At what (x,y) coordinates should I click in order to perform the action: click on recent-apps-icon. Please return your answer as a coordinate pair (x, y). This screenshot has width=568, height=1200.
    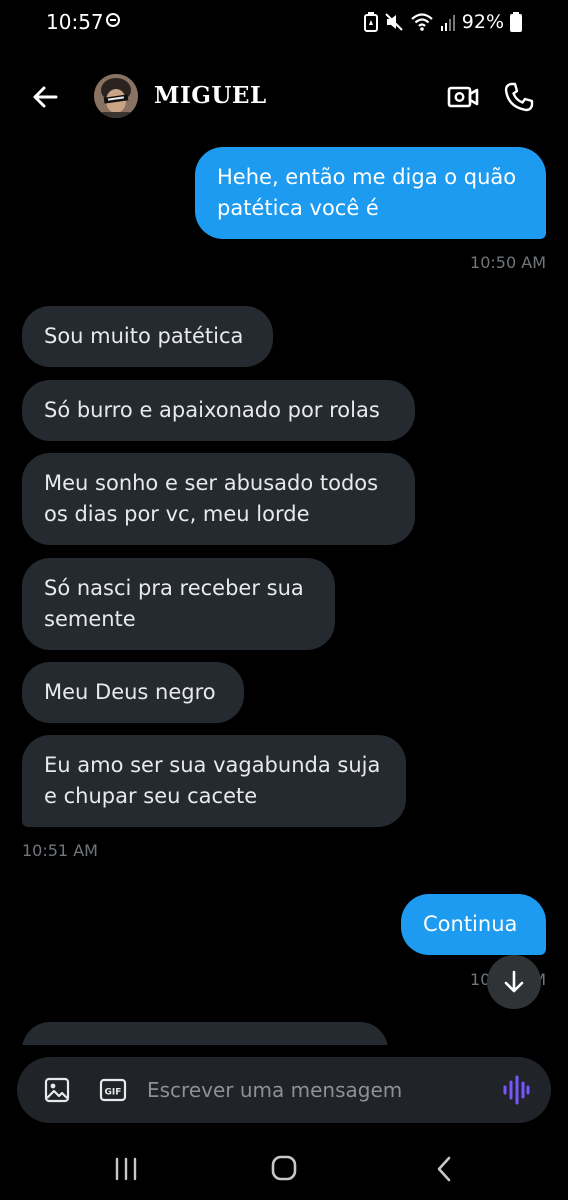
    Looking at the image, I should click on (126, 1169).